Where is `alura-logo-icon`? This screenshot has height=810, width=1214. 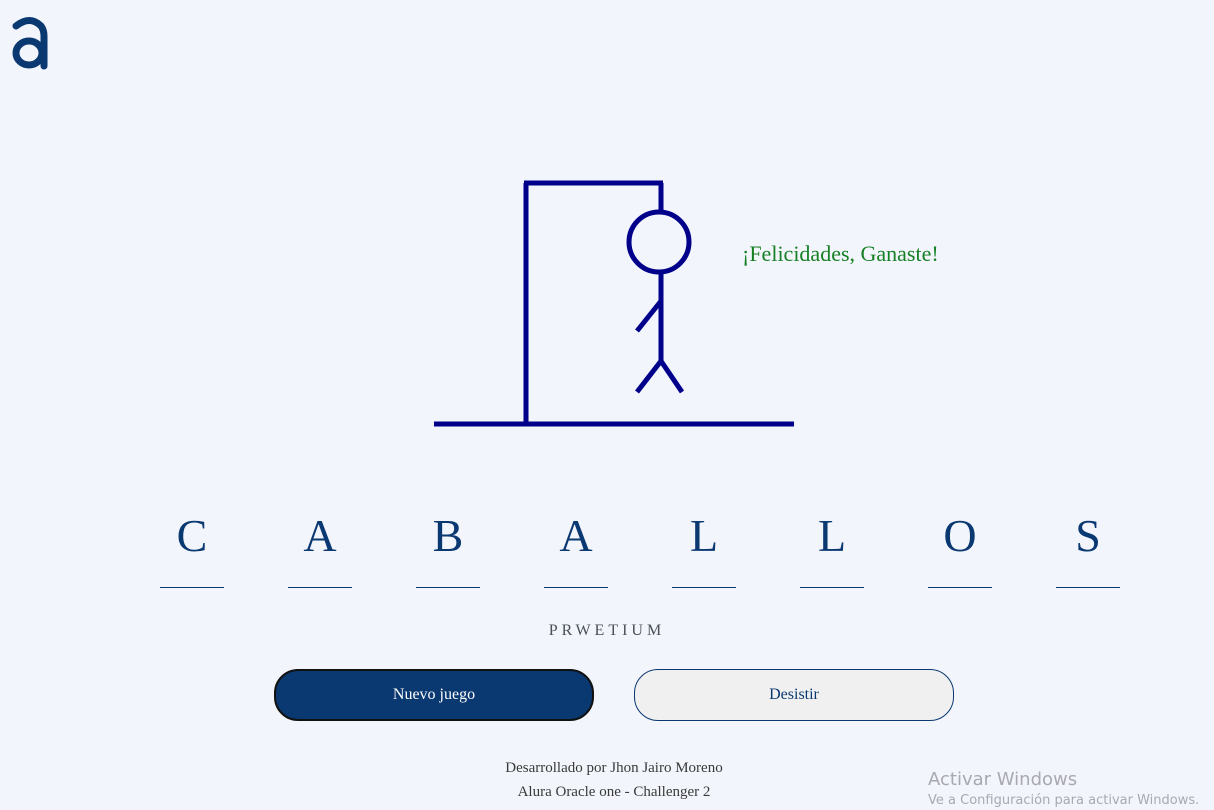 alura-logo-icon is located at coordinates (30, 43).